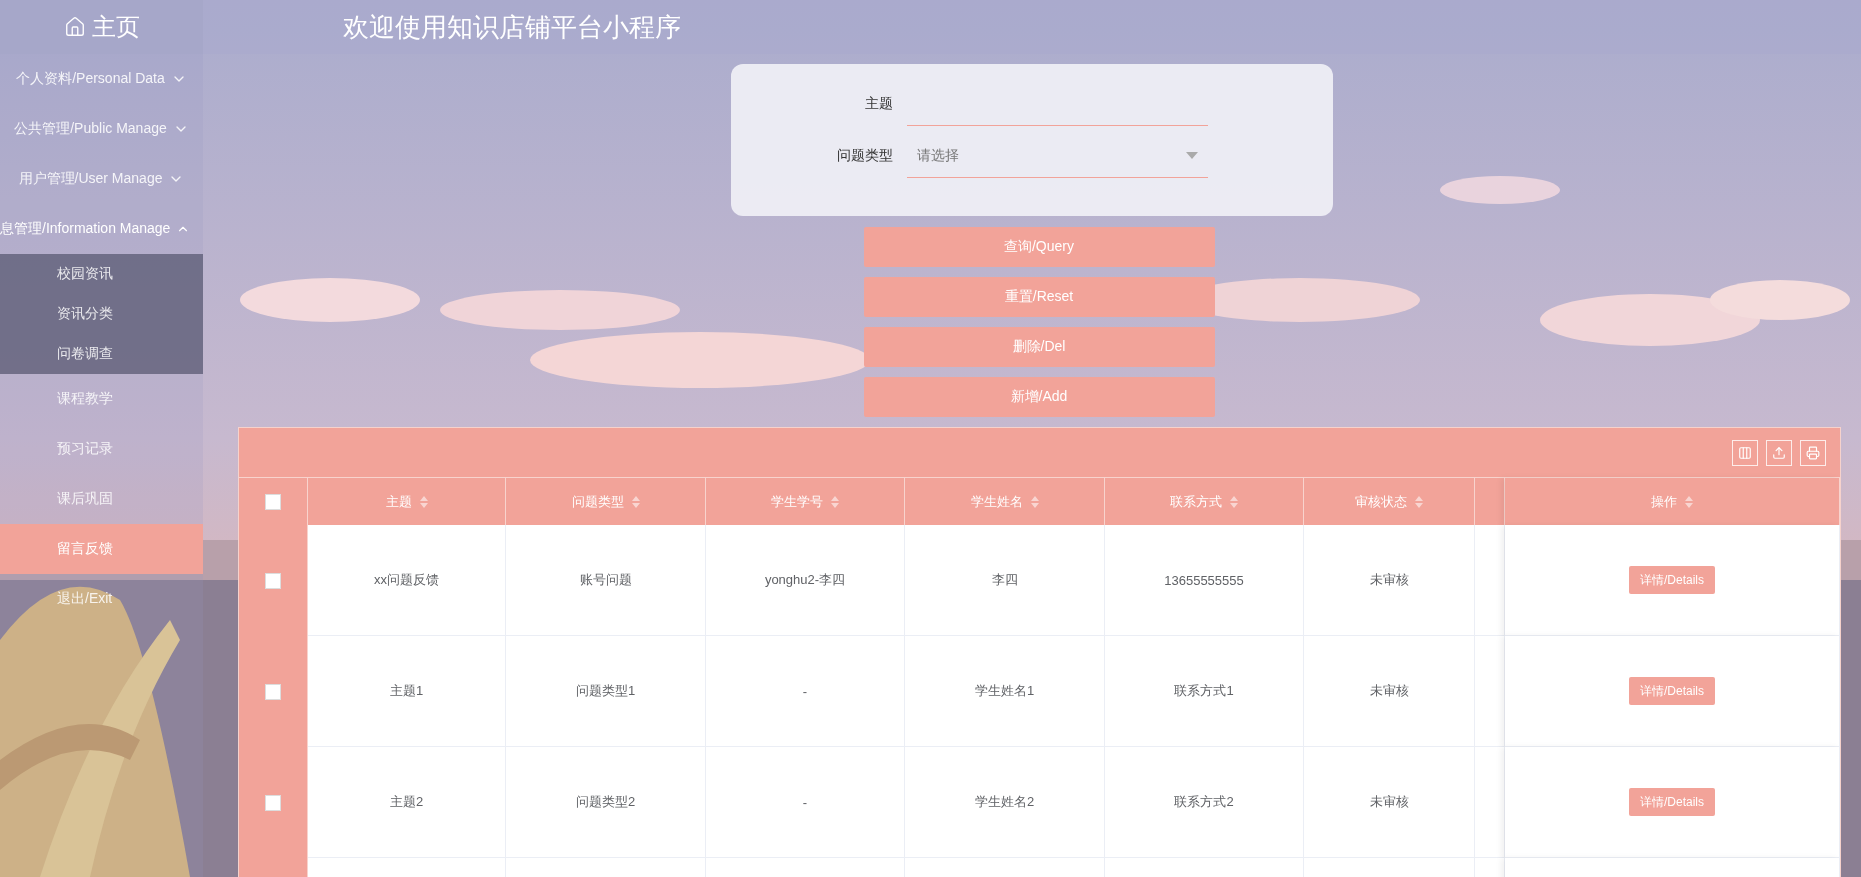 The image size is (1861, 877). Describe the element at coordinates (606, 580) in the screenshot. I see `table-cell: 账号问题` at that location.